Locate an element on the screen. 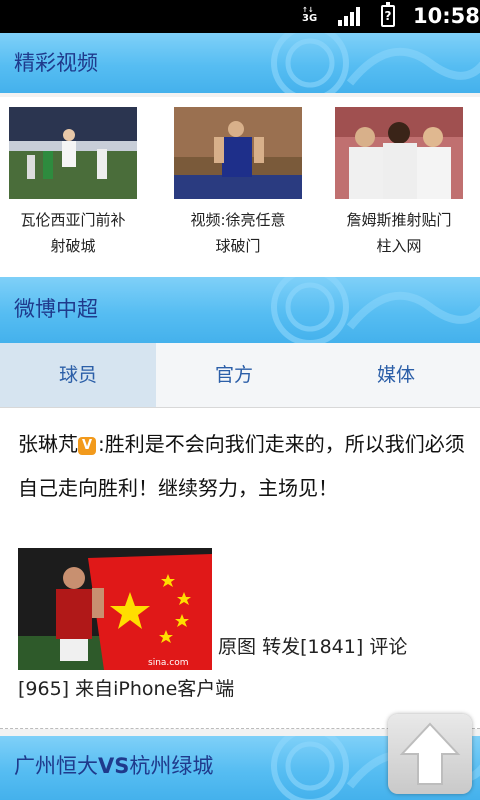  signal-strength-icon is located at coordinates (351, 16).